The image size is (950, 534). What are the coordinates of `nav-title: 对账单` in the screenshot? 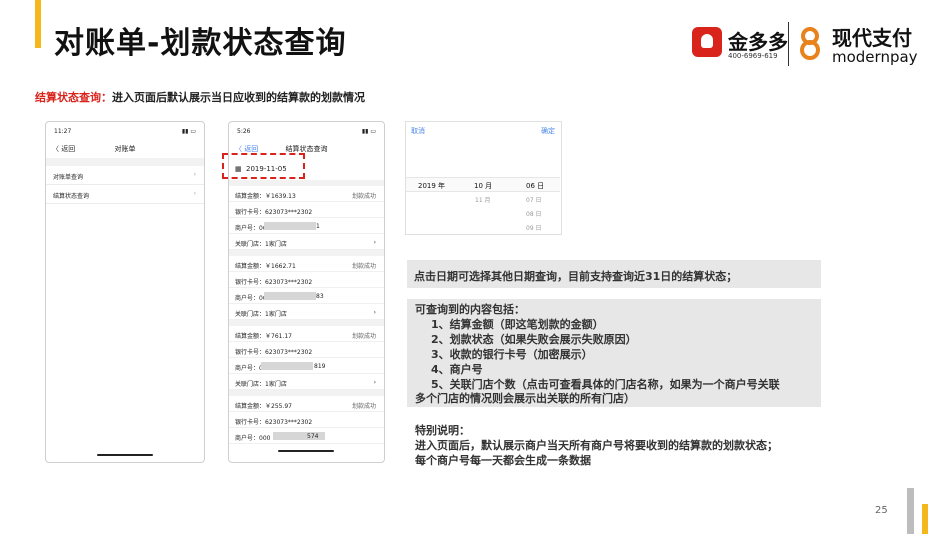 It's located at (125, 149).